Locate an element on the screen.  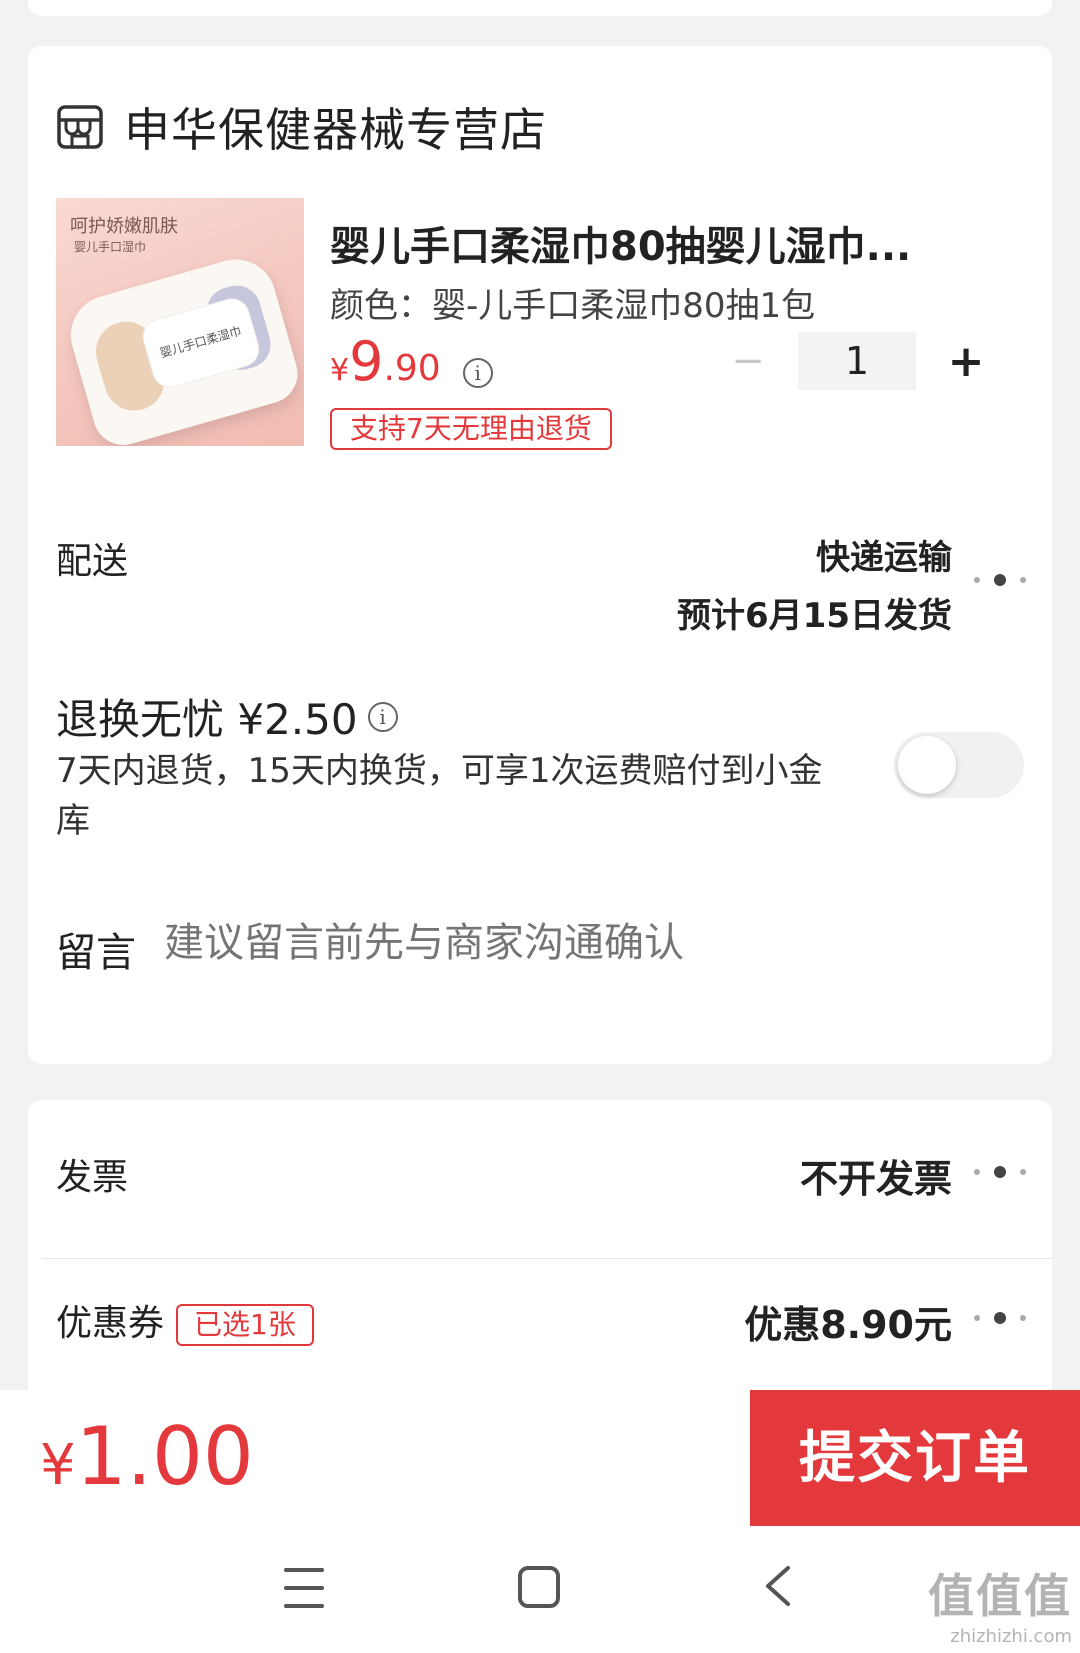
quantity-input: 1 is located at coordinates (857, 361).